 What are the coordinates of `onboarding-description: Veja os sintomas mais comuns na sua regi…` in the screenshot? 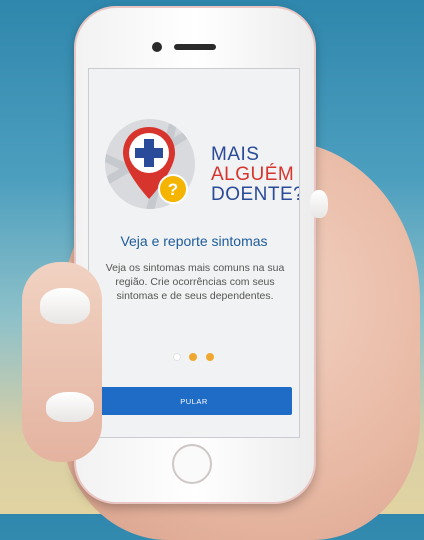 It's located at (195, 282).